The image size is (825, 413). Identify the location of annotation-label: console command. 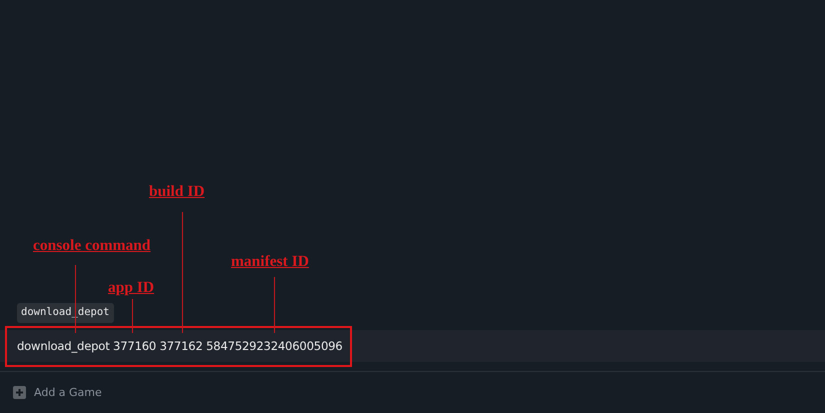
(92, 246).